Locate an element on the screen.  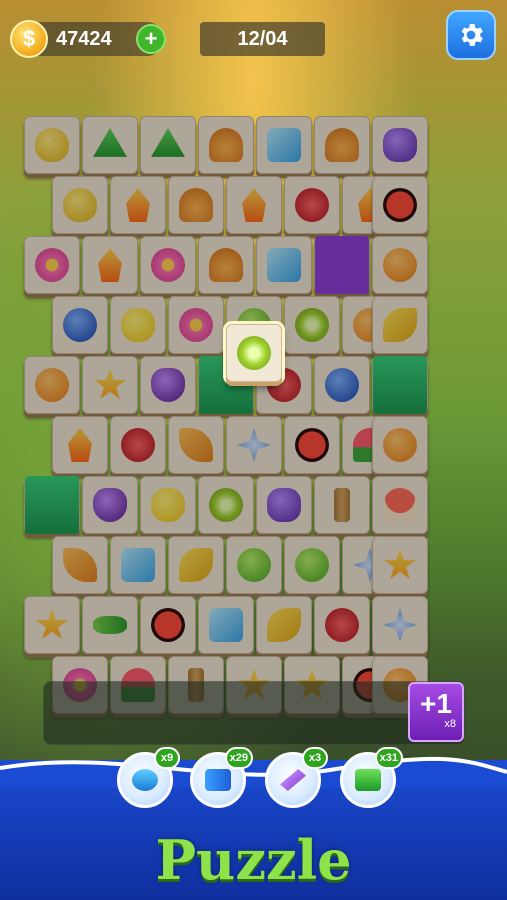
hint-button: x31 is located at coordinates (371, 777).